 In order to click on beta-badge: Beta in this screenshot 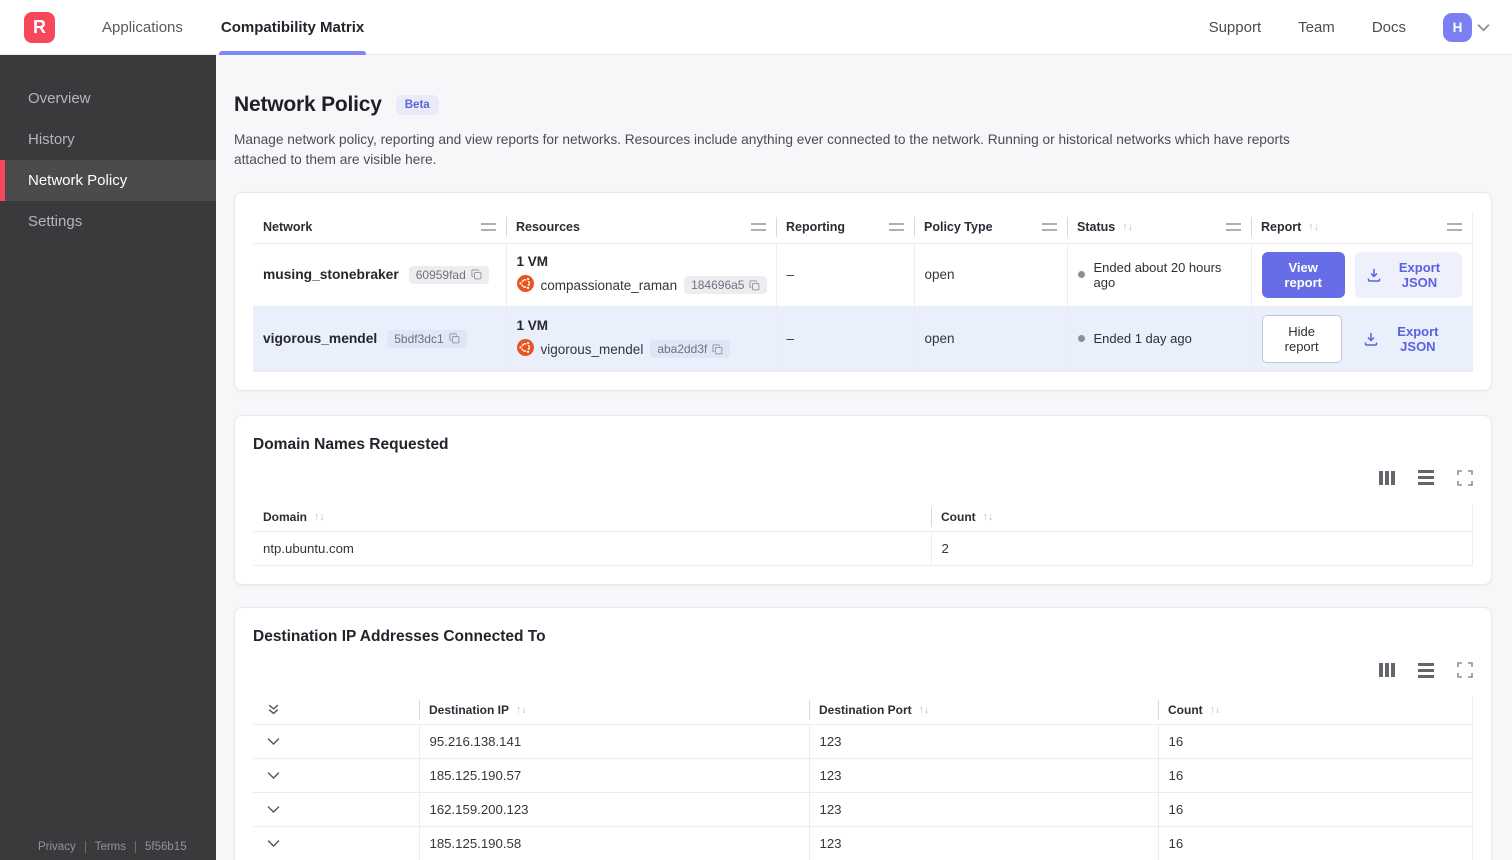, I will do `click(417, 105)`.